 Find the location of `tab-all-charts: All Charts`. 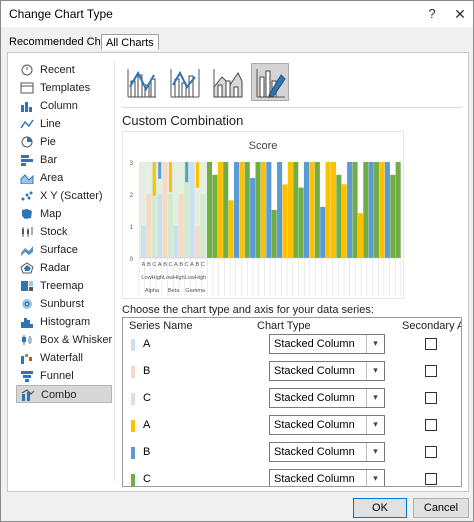

tab-all-charts: All Charts is located at coordinates (130, 42).